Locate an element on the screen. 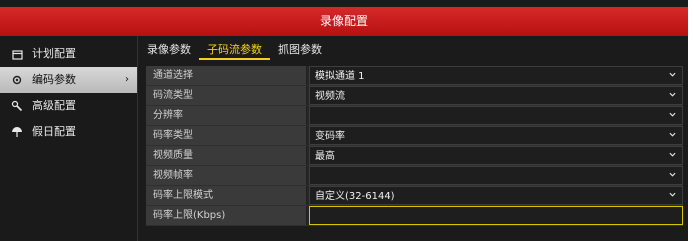  sidebar-item-advanced: 高级配置 is located at coordinates (68, 106).